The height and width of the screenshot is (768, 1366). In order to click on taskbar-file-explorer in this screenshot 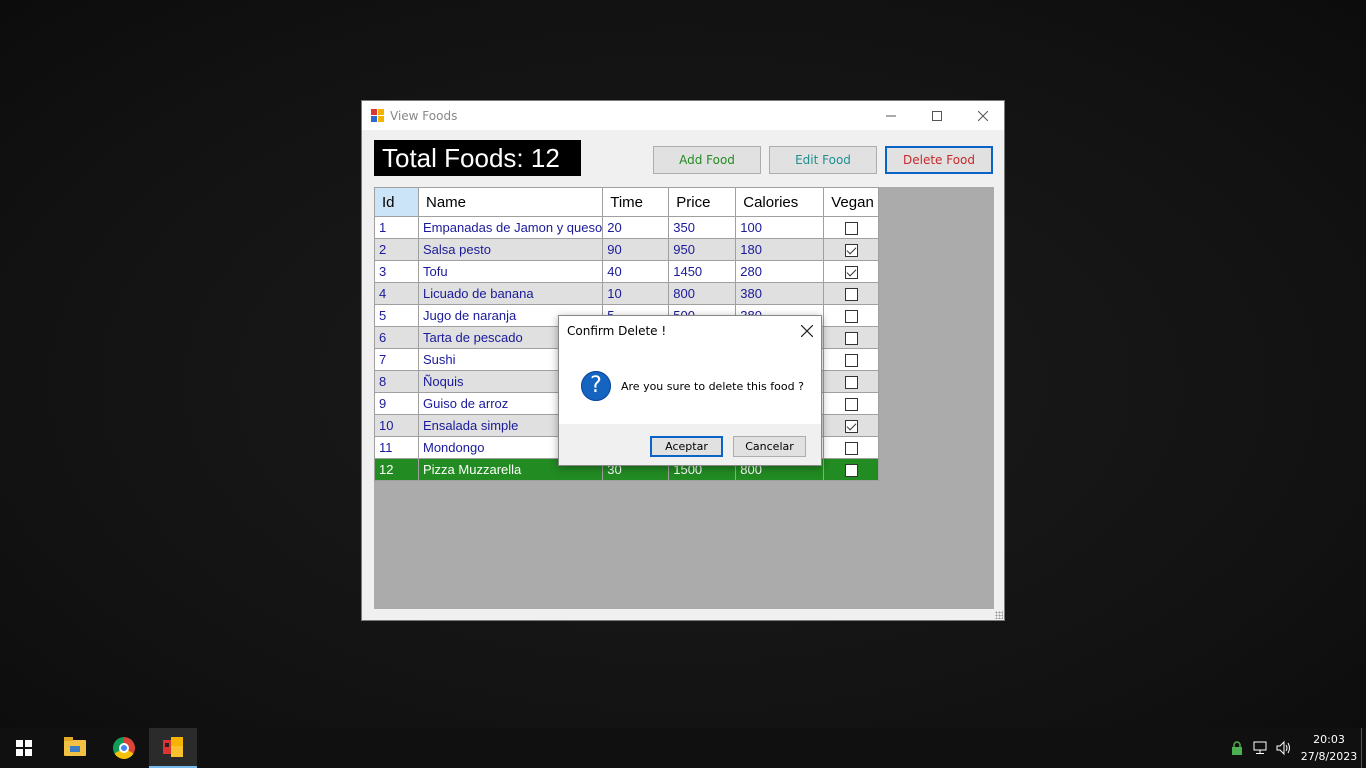, I will do `click(75, 748)`.